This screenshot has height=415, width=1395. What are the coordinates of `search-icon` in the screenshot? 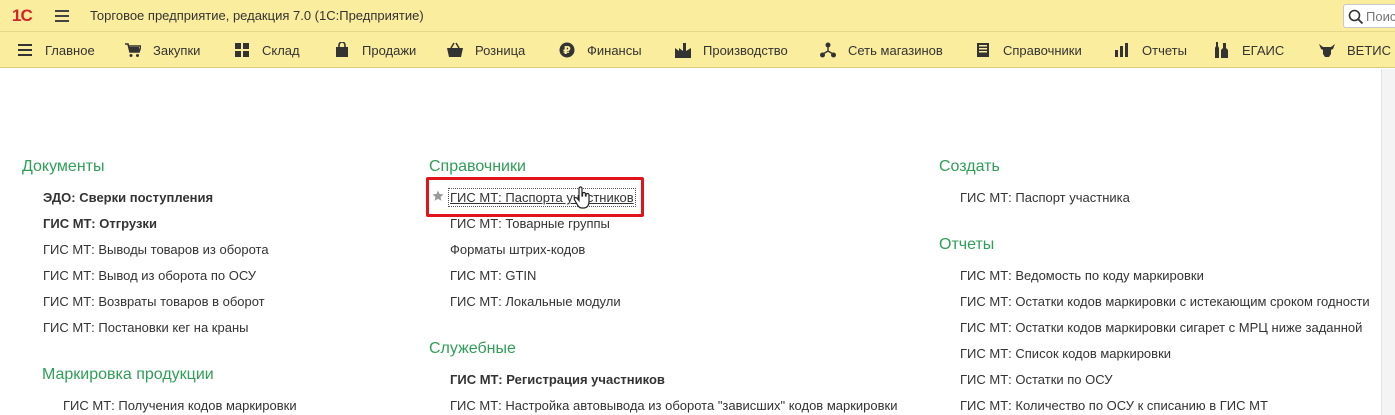 It's located at (1356, 17).